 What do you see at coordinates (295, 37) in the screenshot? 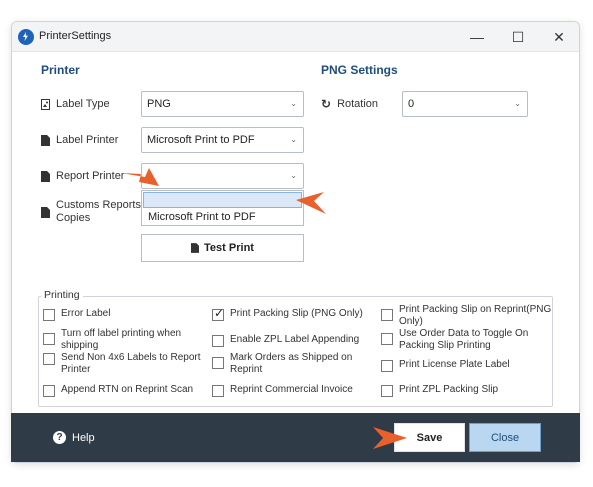
I see `title-bar: PrinterSettings — ☐ ✕` at bounding box center [295, 37].